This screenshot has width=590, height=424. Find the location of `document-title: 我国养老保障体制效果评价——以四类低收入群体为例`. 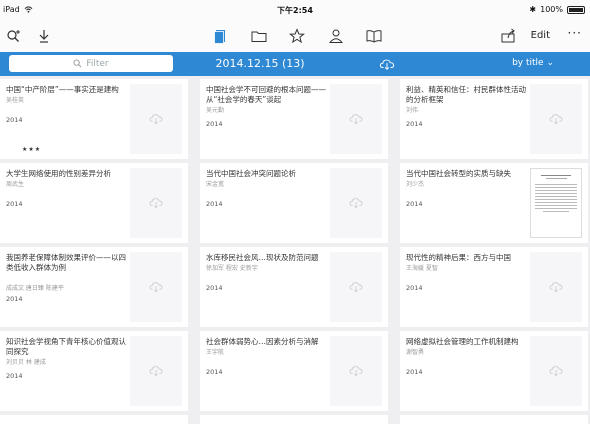

document-title: 我国养老保障体制效果评价——以四类低收入群体为例 is located at coordinates (66, 262).